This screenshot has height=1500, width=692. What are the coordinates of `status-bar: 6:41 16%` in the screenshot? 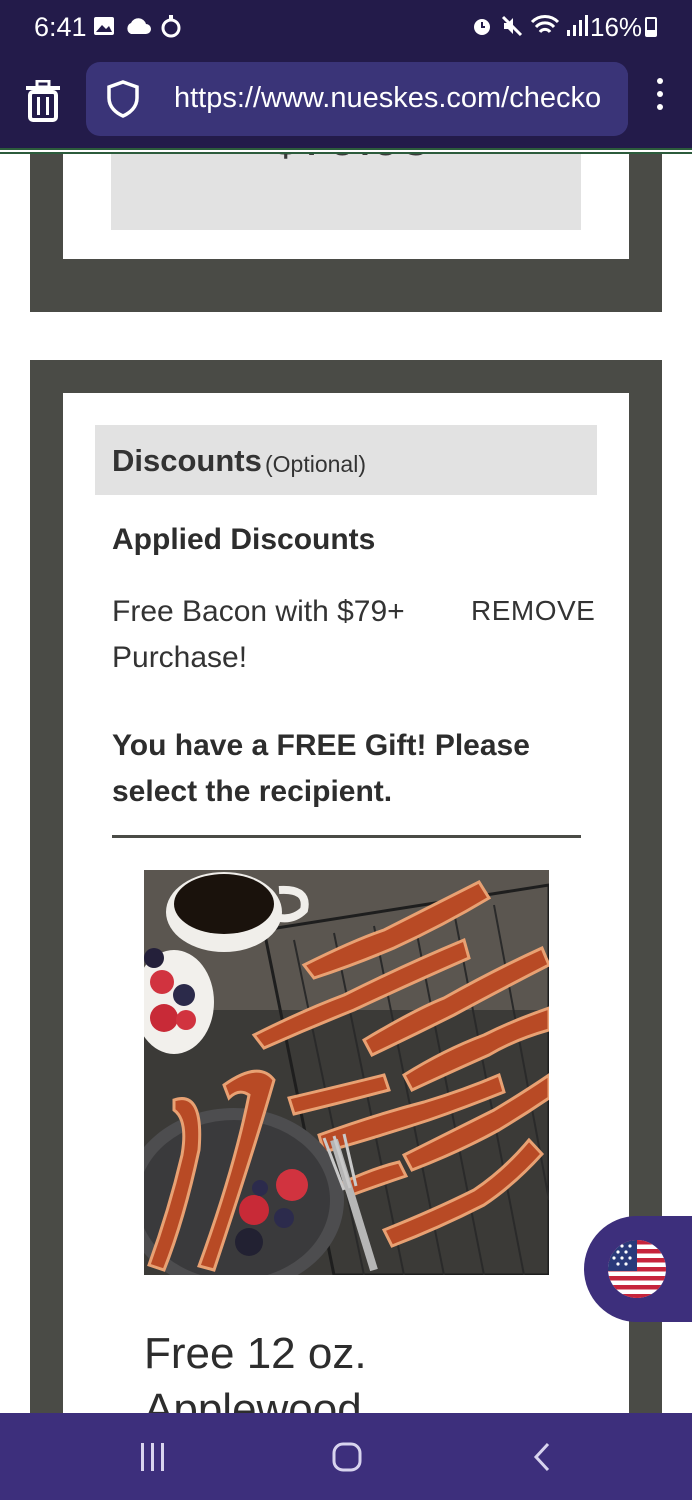 It's located at (346, 27).